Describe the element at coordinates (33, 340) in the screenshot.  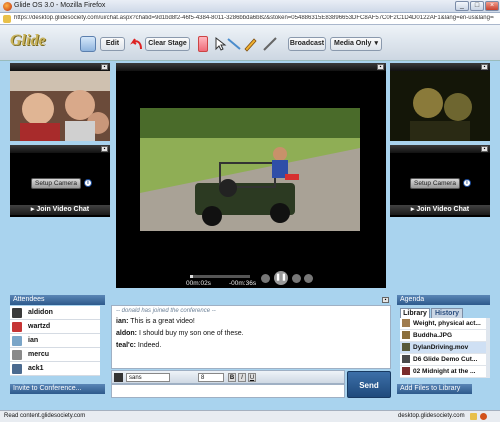
I see `attendee-name: ian` at that location.